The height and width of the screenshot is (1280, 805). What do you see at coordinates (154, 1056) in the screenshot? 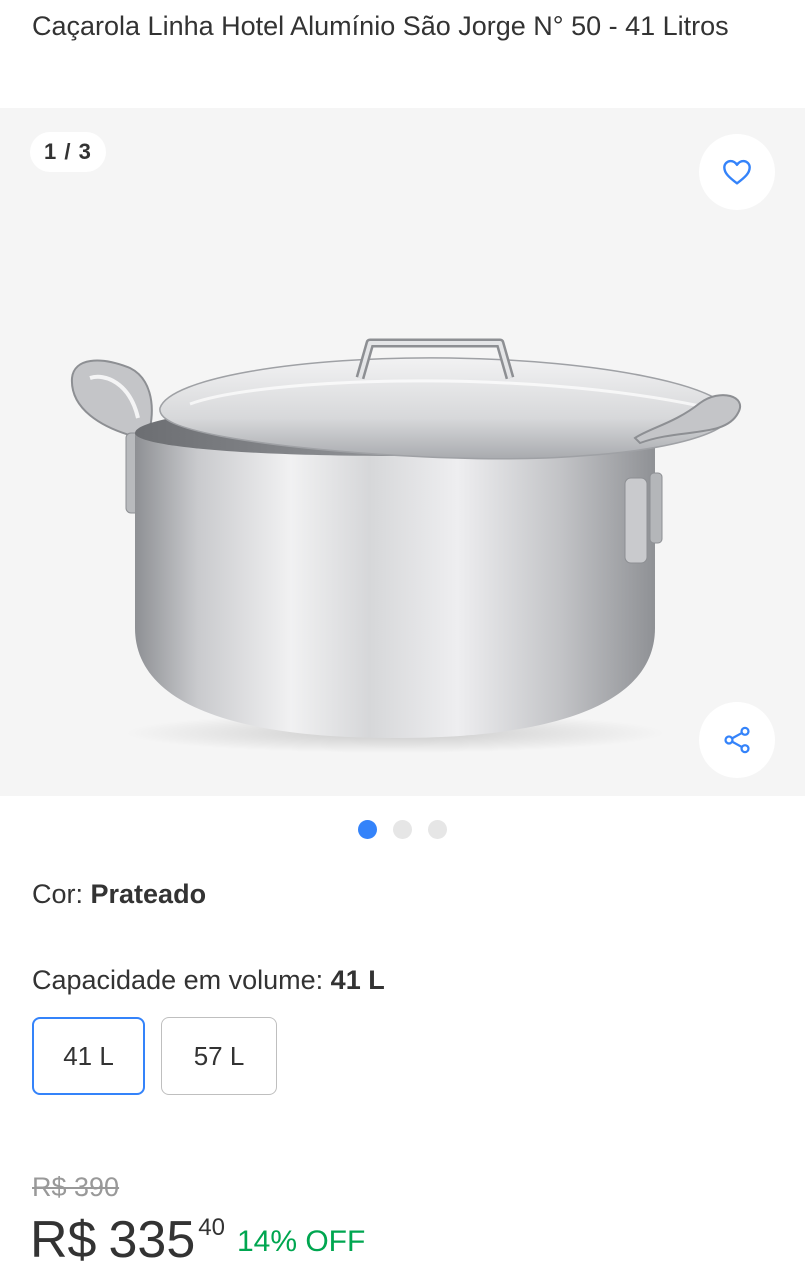
I see `capacity-options: 41 L 57 L` at bounding box center [154, 1056].